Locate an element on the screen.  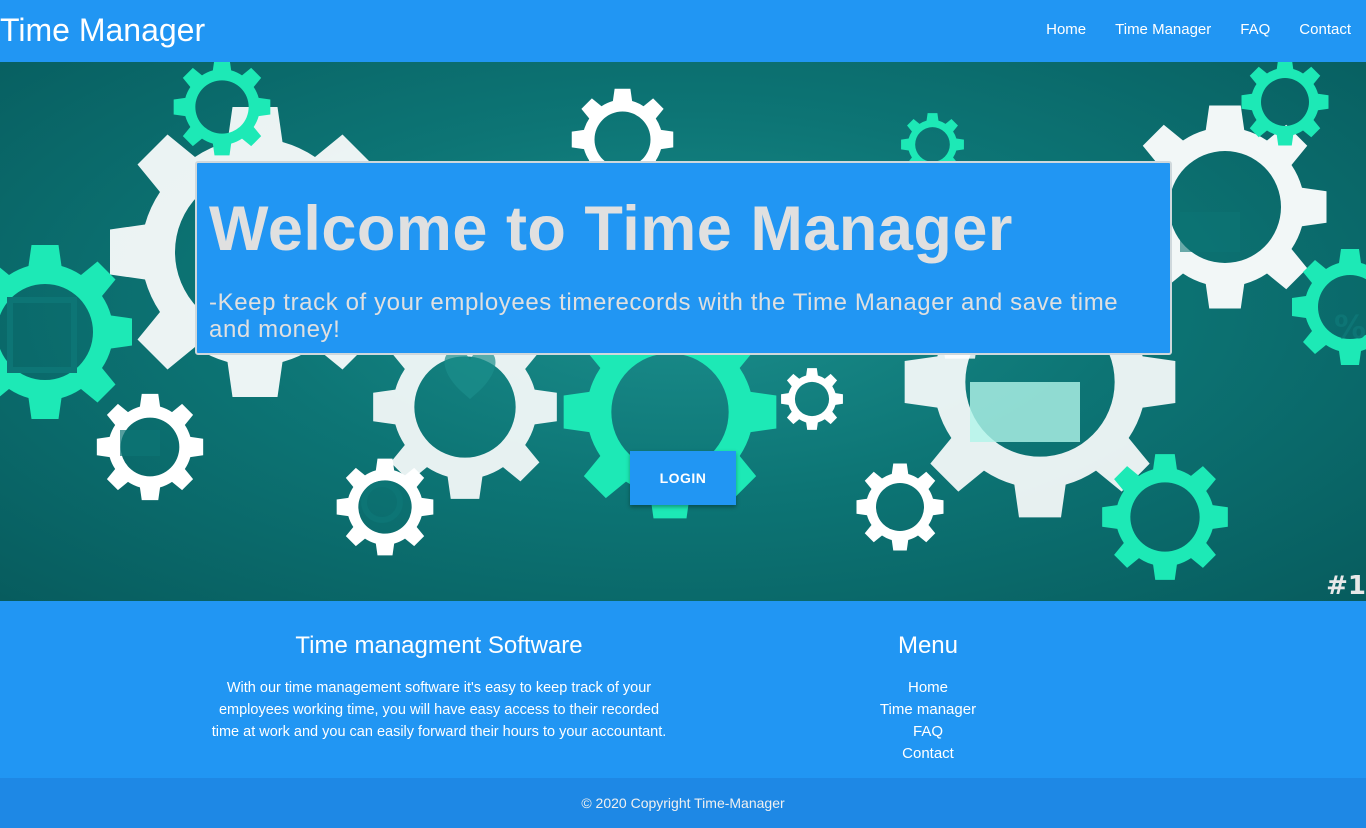
footer-link-home: Home is located at coordinates (928, 687).